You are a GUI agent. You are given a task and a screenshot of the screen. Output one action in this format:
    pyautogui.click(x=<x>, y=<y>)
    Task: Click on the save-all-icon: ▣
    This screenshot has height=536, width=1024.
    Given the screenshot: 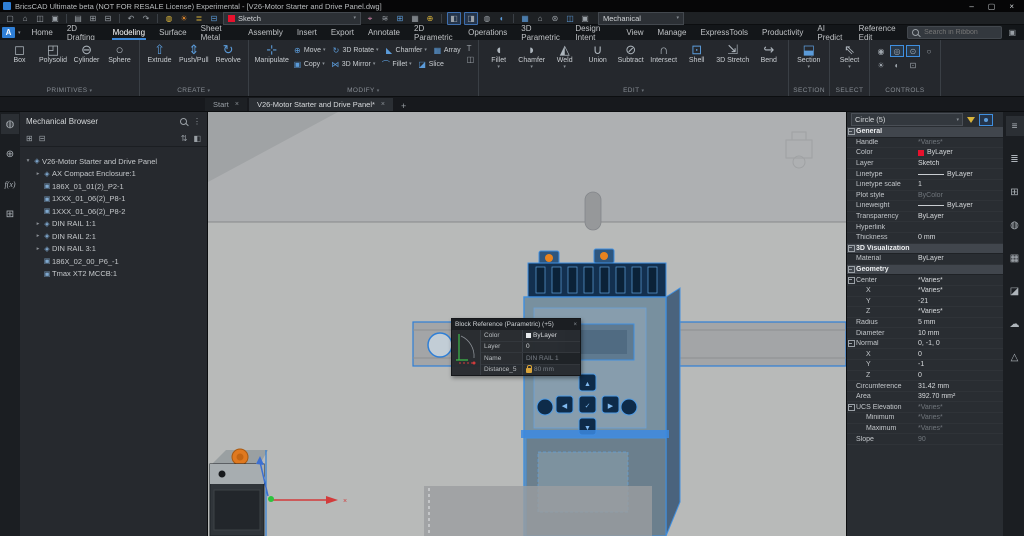 What is the action you would take?
    pyautogui.click(x=55, y=18)
    